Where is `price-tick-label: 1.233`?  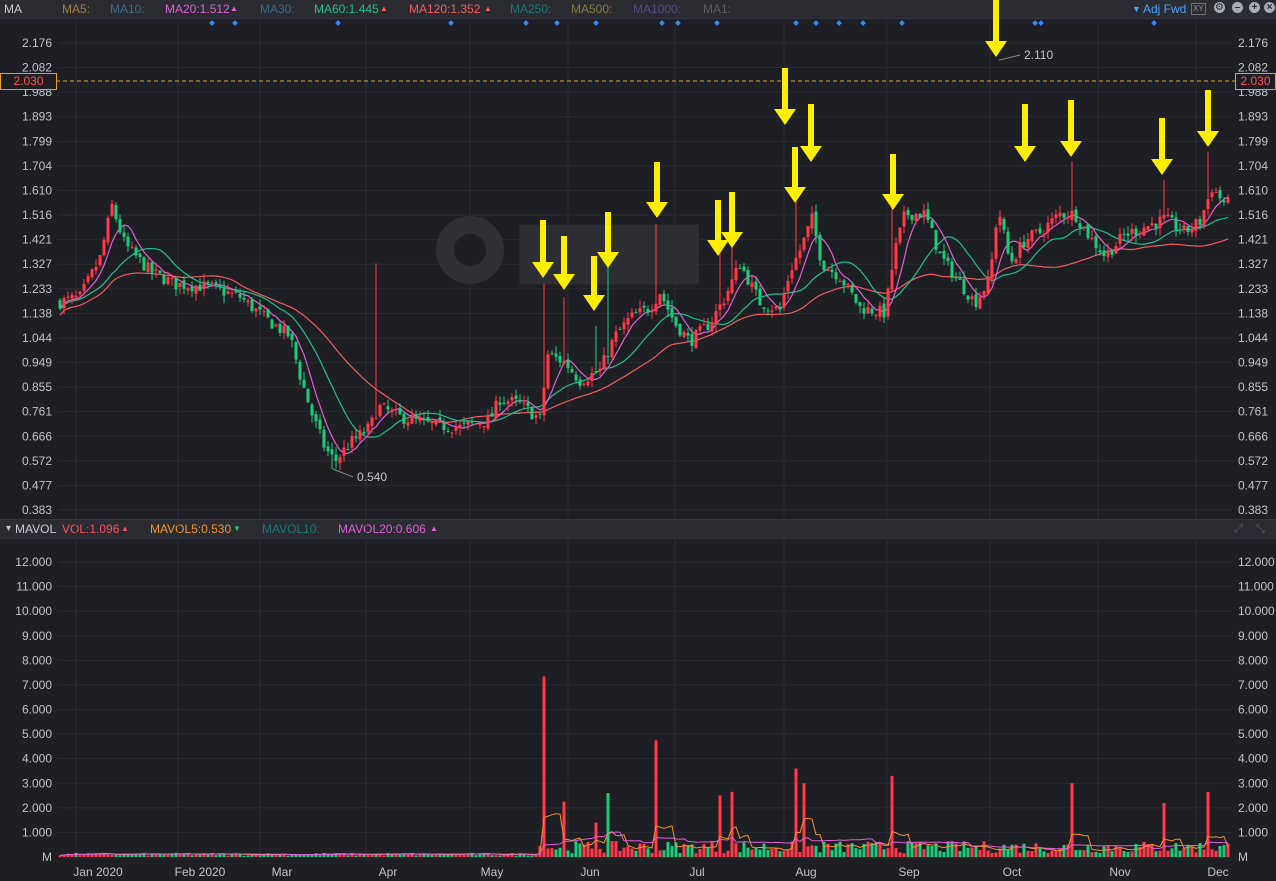 price-tick-label: 1.233 is located at coordinates (1253, 289).